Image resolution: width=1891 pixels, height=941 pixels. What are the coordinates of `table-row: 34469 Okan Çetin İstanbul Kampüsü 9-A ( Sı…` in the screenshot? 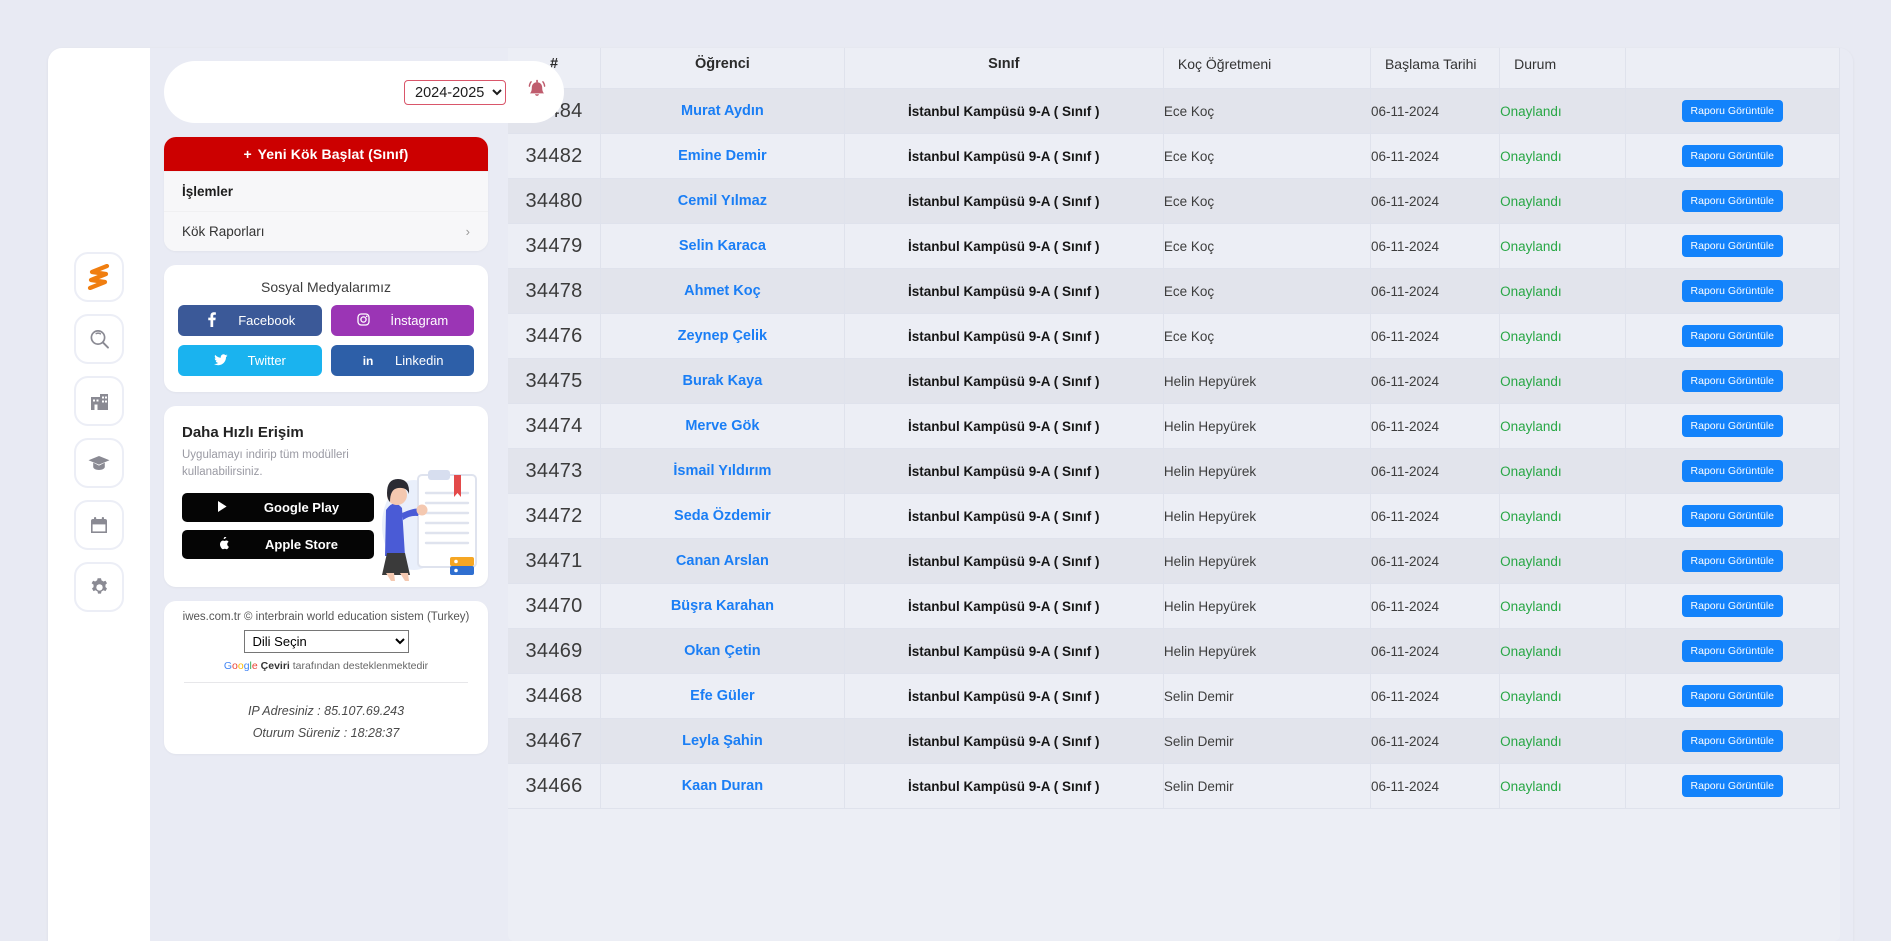 It's located at (1174, 651).